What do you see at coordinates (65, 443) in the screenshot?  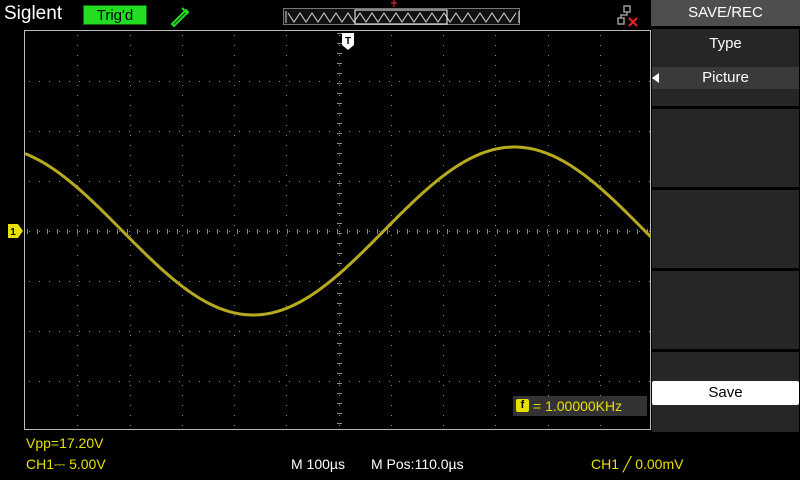 I see `vpp-measurement: Vpp=17.20V` at bounding box center [65, 443].